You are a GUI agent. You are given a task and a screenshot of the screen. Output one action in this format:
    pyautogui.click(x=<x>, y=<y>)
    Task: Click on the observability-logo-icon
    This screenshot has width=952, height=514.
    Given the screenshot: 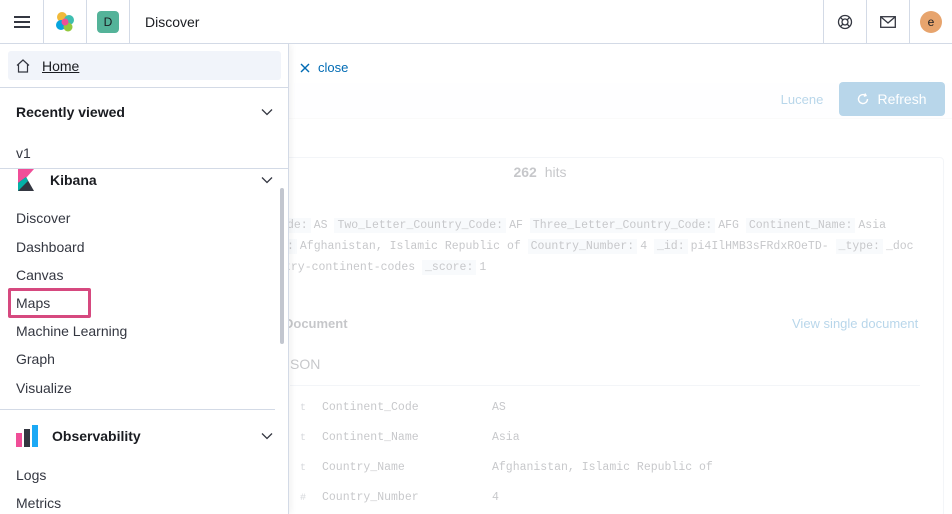 What is the action you would take?
    pyautogui.click(x=27, y=436)
    